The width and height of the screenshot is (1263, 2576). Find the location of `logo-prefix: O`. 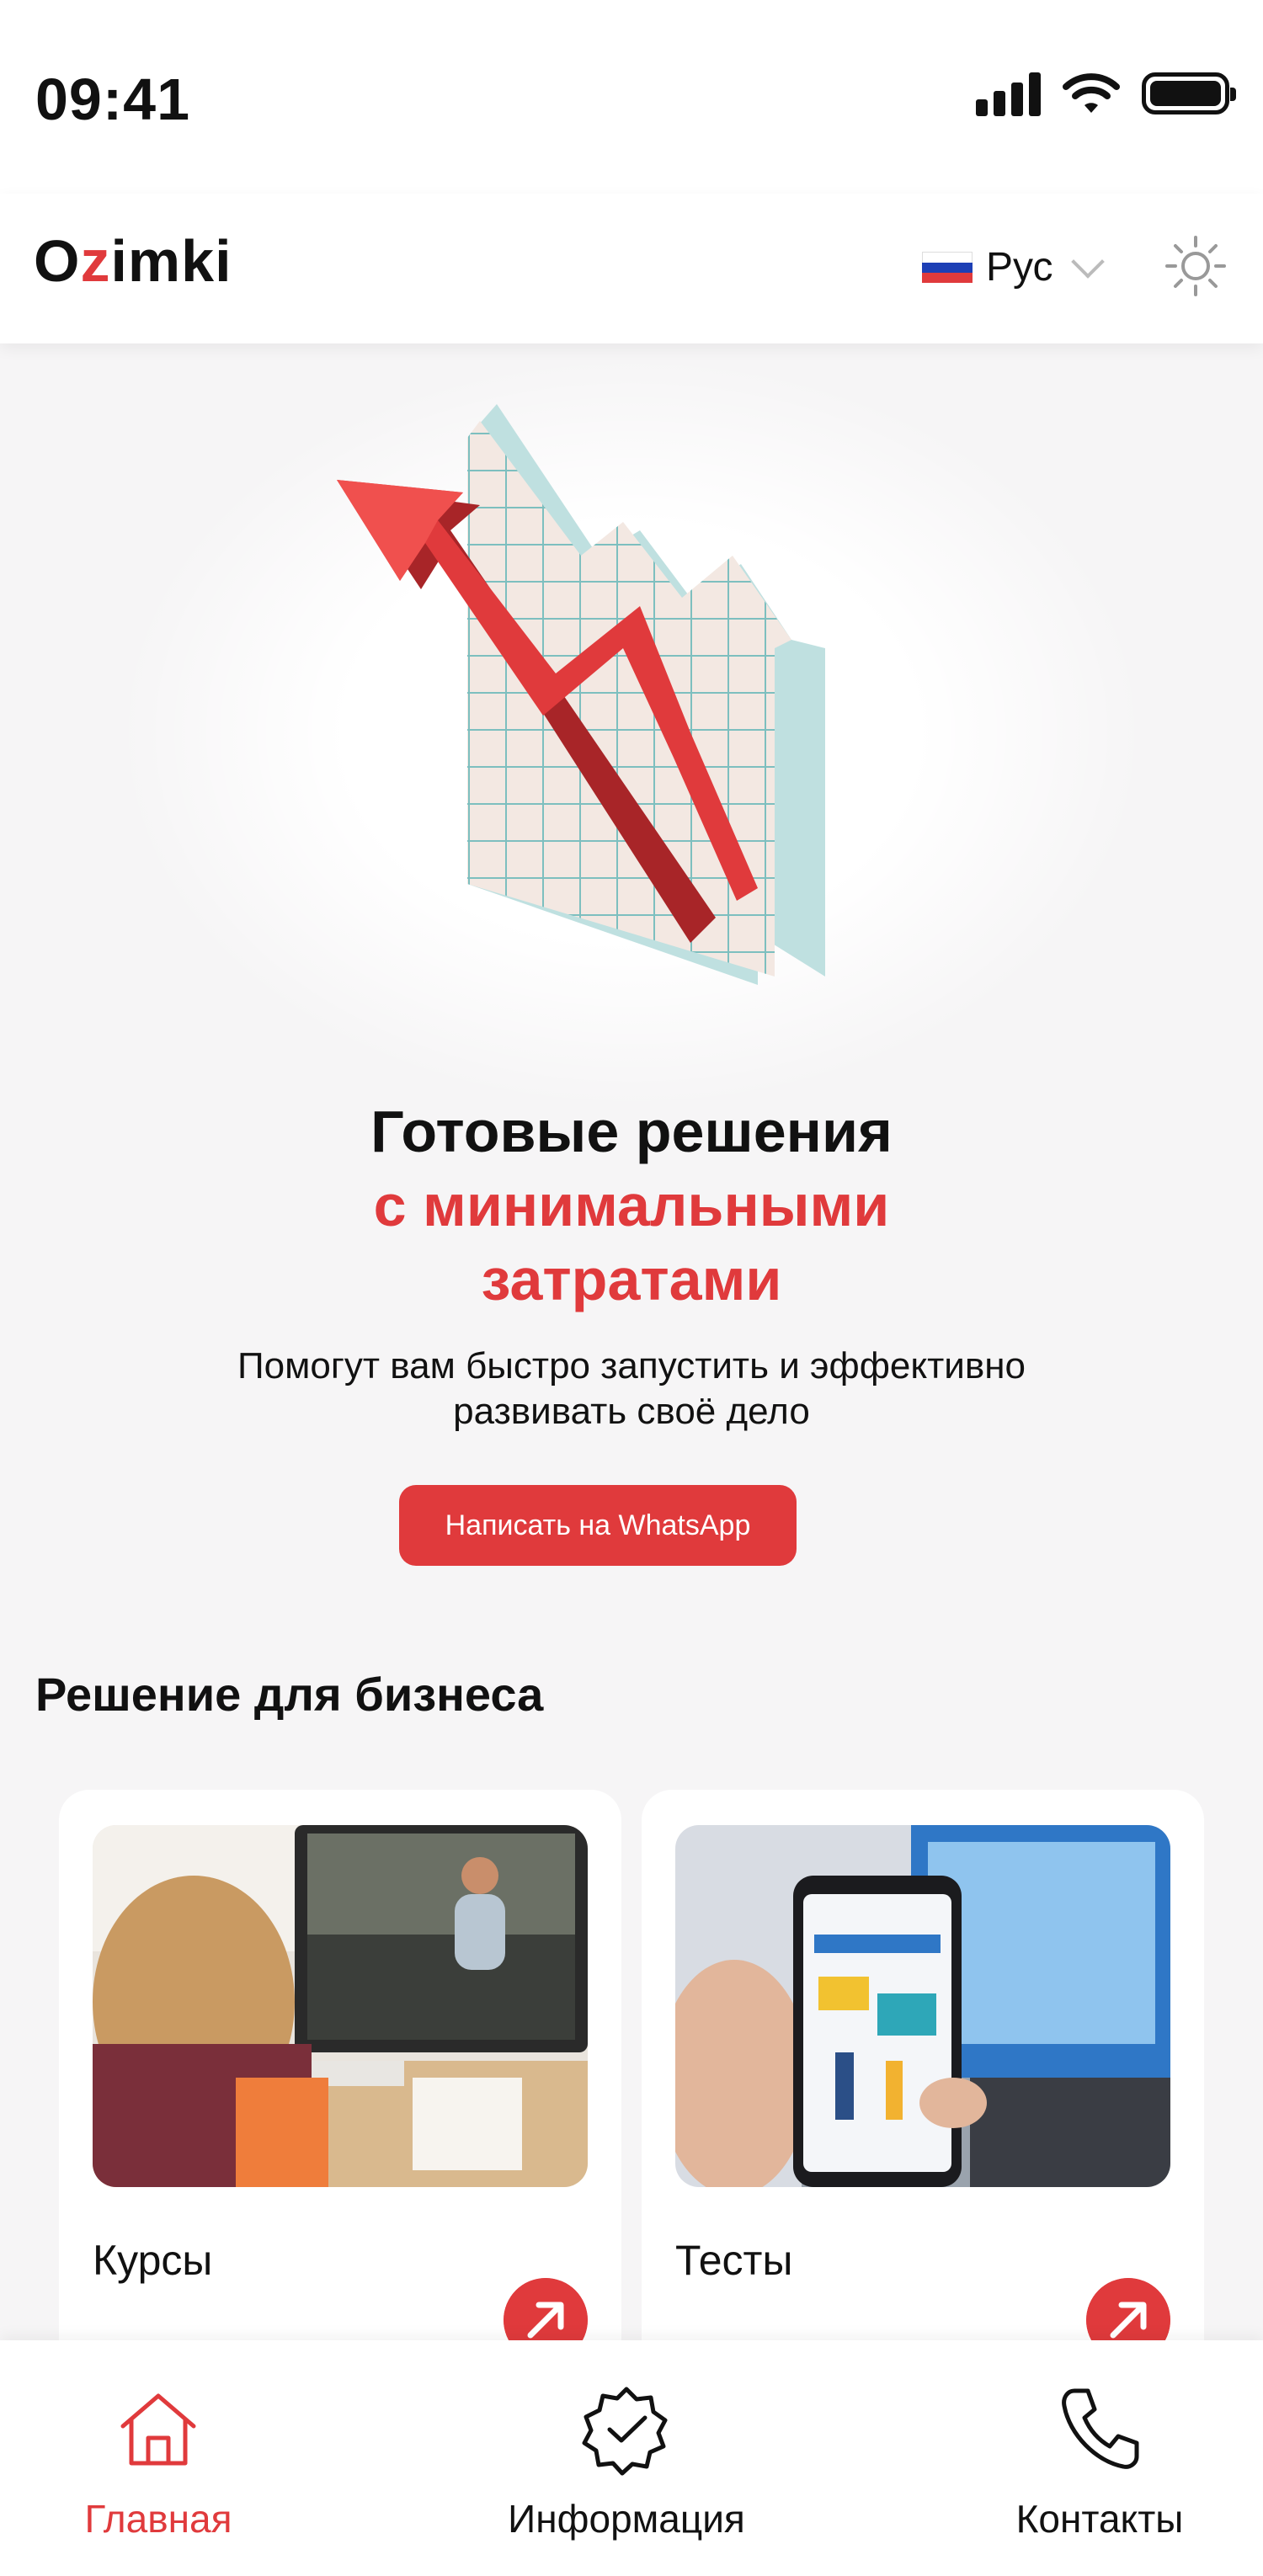

logo-prefix: O is located at coordinates (57, 261).